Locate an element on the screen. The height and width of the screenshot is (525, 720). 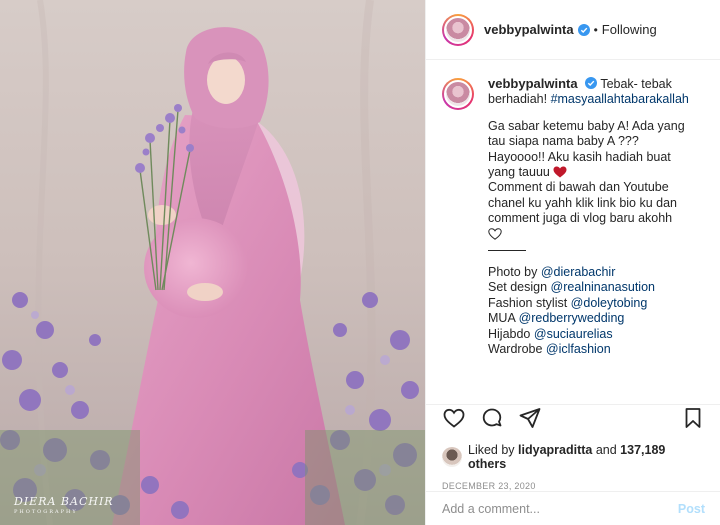
watermark-subtext: PHOTOGRAPHY is located at coordinates (46, 512).